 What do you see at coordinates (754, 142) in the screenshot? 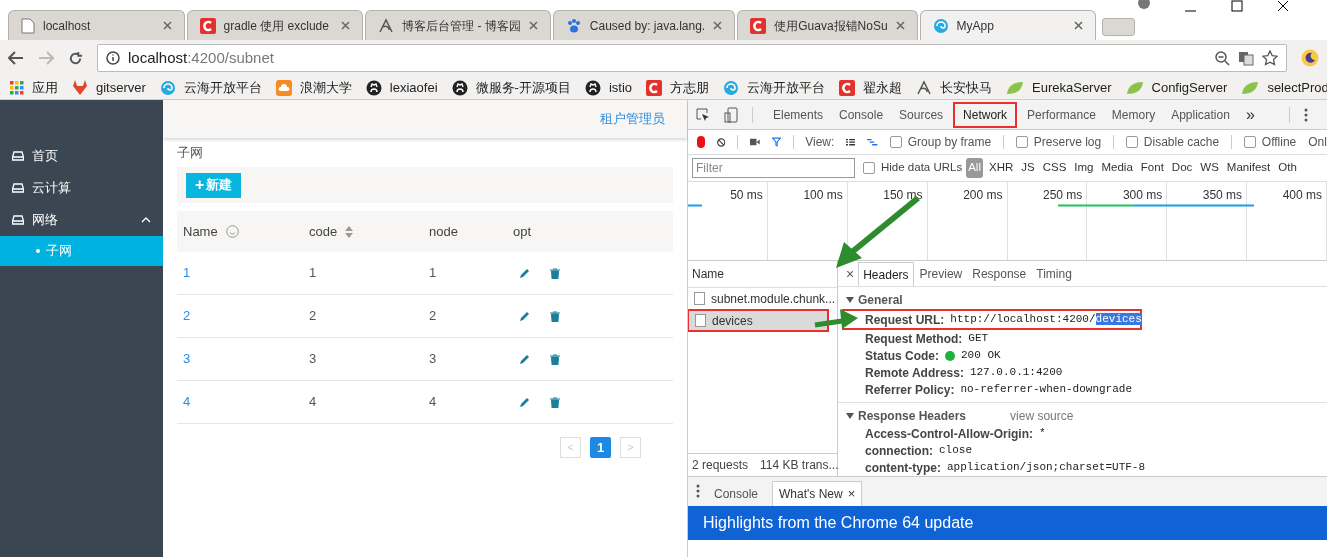
I see `camera-icon` at bounding box center [754, 142].